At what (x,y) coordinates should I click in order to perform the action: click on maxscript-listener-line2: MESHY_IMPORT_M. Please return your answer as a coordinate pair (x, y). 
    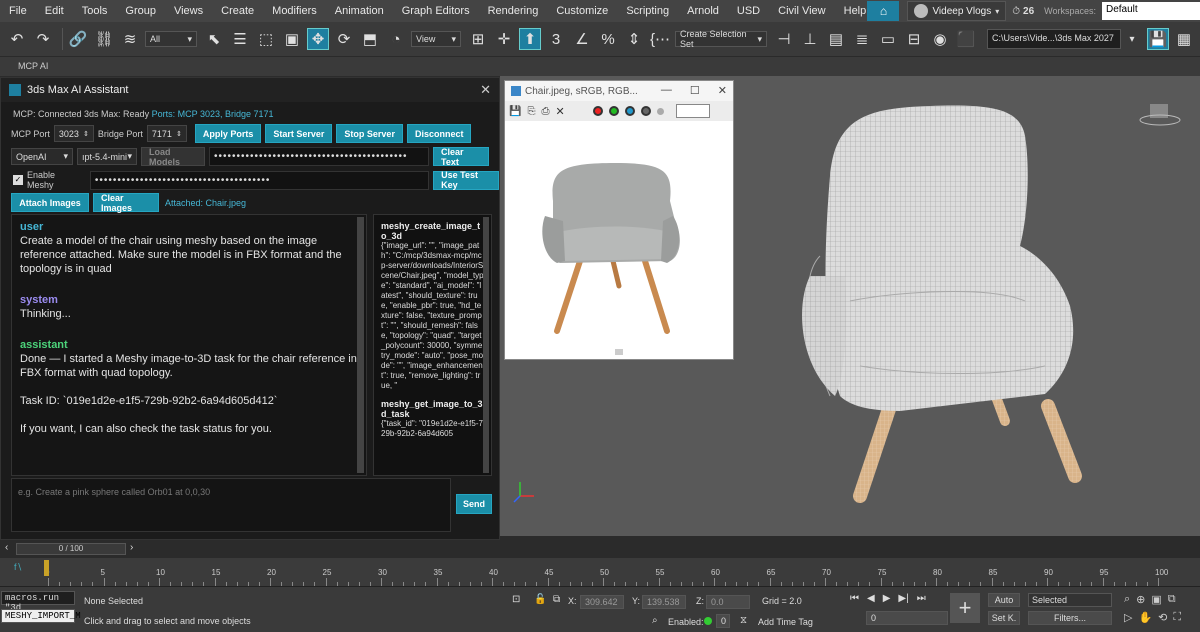
    Looking at the image, I should click on (41, 616).